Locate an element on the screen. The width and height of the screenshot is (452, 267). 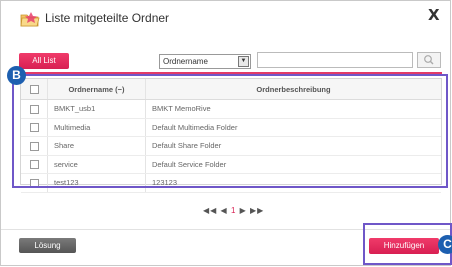
pagination: ◀◀ ◀ 1 ▶ ▶▶ is located at coordinates (233, 210).